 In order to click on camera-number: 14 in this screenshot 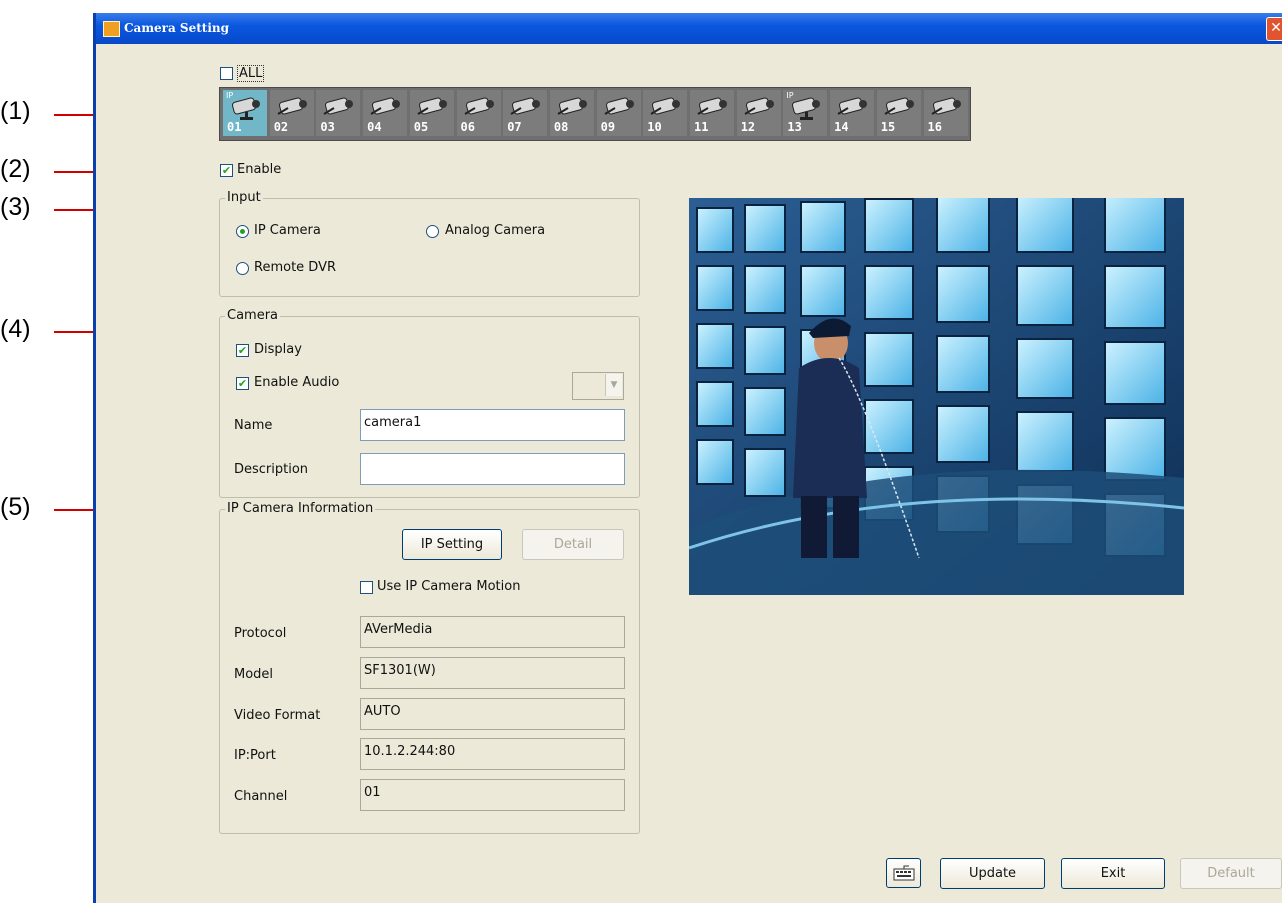, I will do `click(841, 127)`.